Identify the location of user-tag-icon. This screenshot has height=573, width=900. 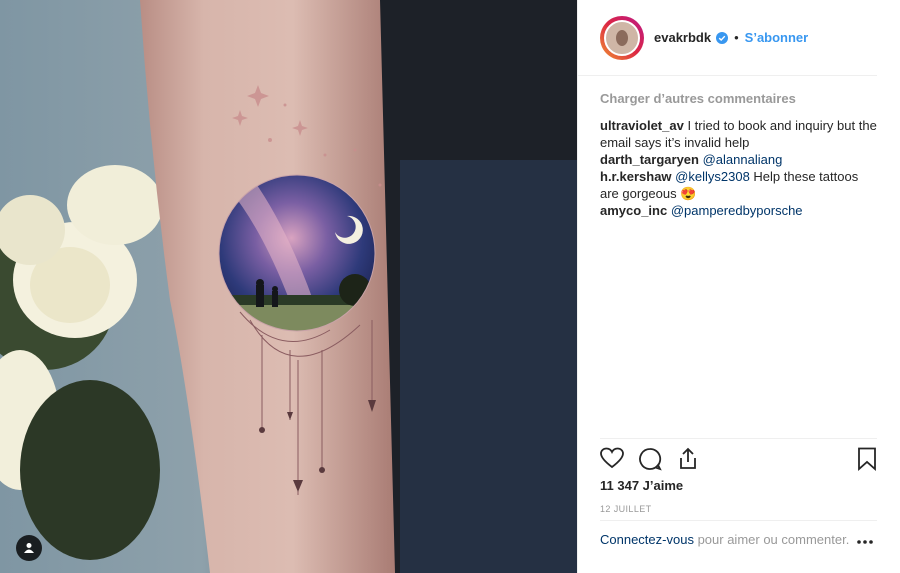
(29, 548).